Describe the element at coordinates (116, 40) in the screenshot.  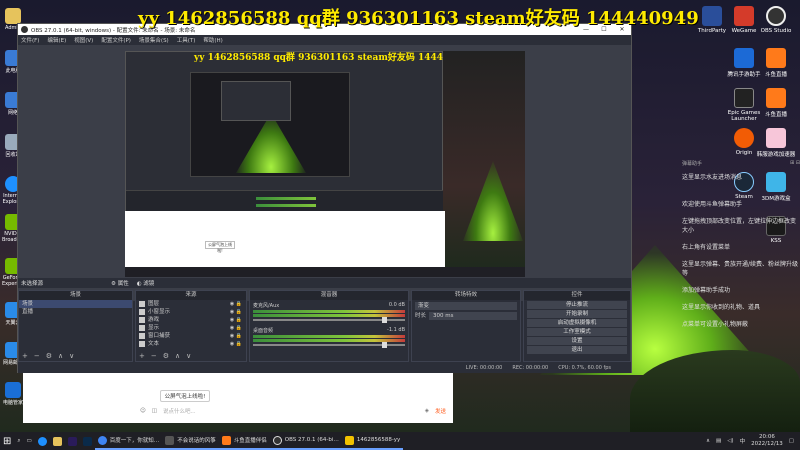
I see `menu-profile: 配置文件(P)` at that location.